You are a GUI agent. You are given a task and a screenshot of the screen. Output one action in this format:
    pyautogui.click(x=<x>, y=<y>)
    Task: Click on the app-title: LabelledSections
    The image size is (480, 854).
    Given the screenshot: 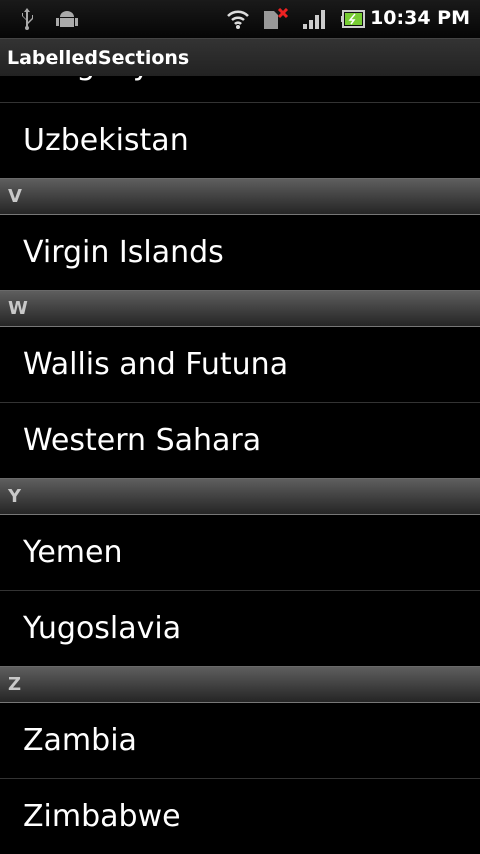 What is the action you would take?
    pyautogui.click(x=98, y=57)
    